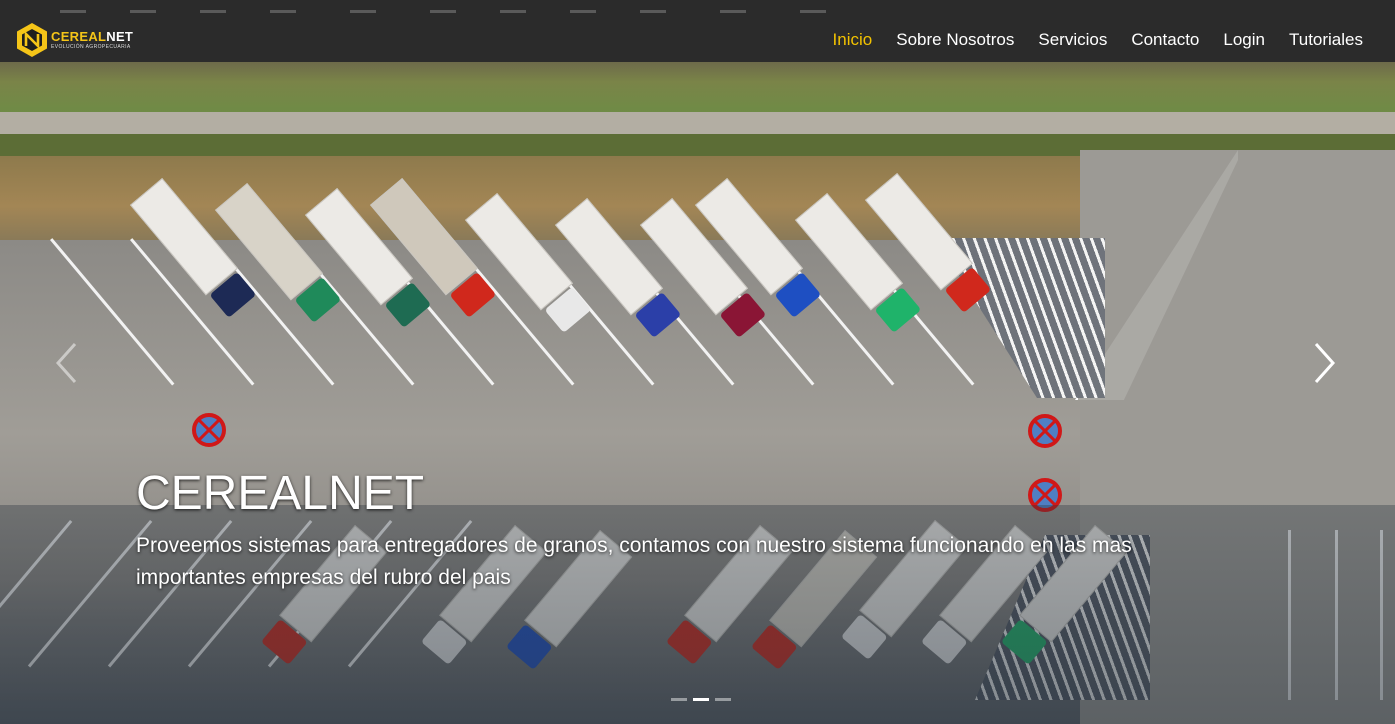 Image resolution: width=1395 pixels, height=724 pixels. I want to click on chevron-left-icon, so click(66, 363).